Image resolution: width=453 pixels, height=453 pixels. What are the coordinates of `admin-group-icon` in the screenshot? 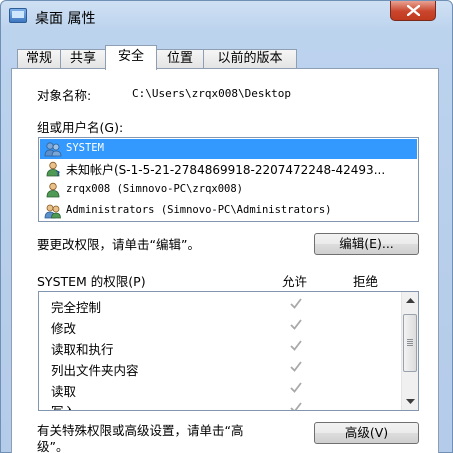 It's located at (52, 211).